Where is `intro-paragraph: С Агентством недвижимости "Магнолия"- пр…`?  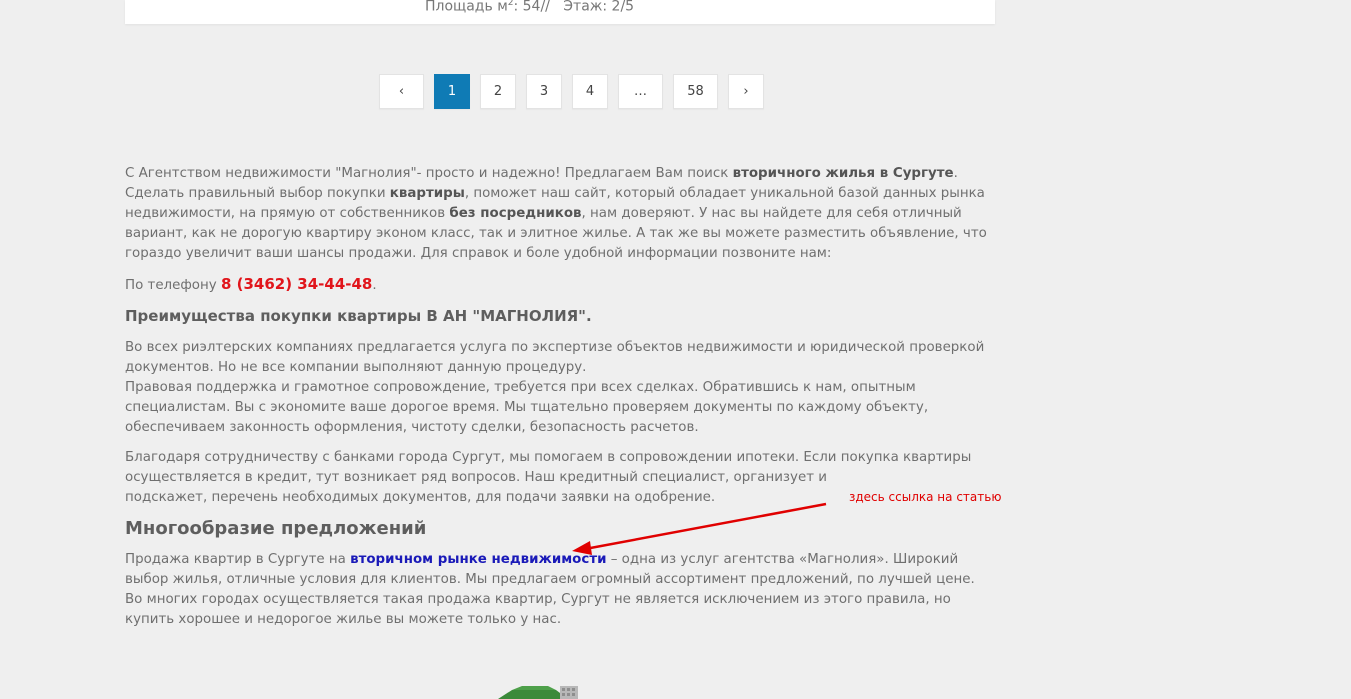
intro-paragraph: С Агентством недвижимости "Магнолия"- пр… is located at coordinates (560, 214).